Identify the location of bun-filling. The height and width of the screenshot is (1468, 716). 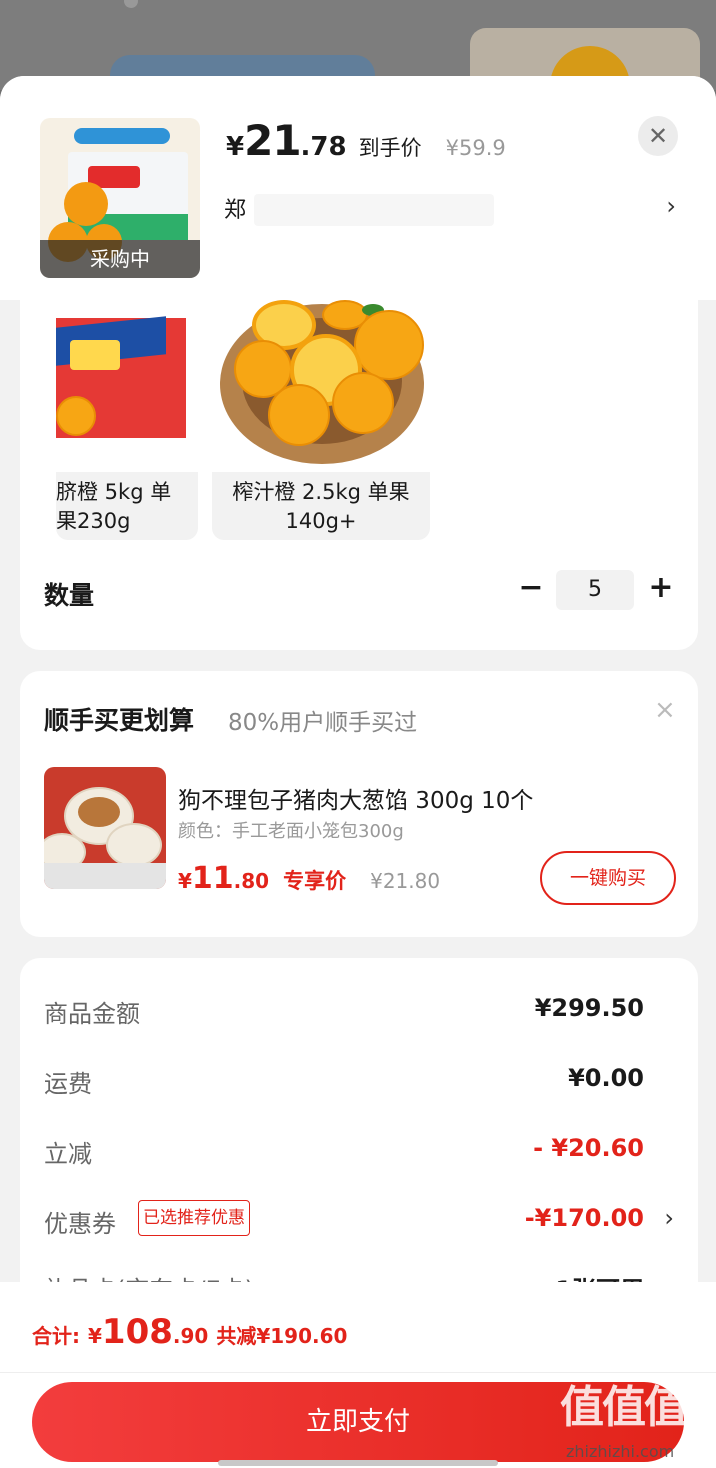
(99, 812).